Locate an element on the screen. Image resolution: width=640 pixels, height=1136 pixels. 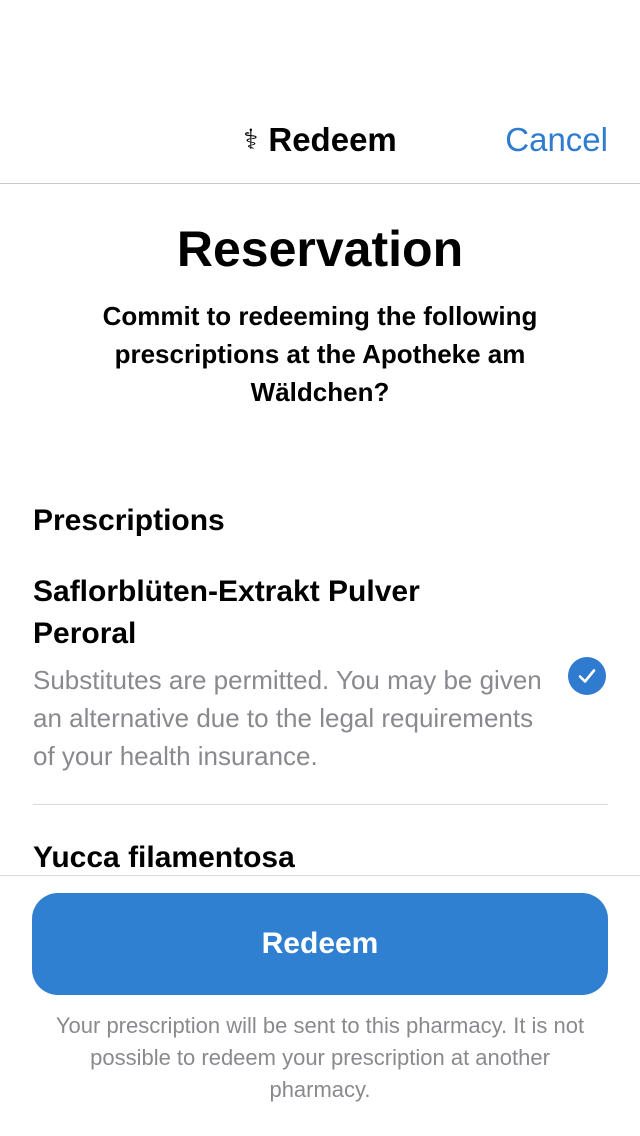
prescription-name: Yucca filamentosa is located at coordinates (164, 857).